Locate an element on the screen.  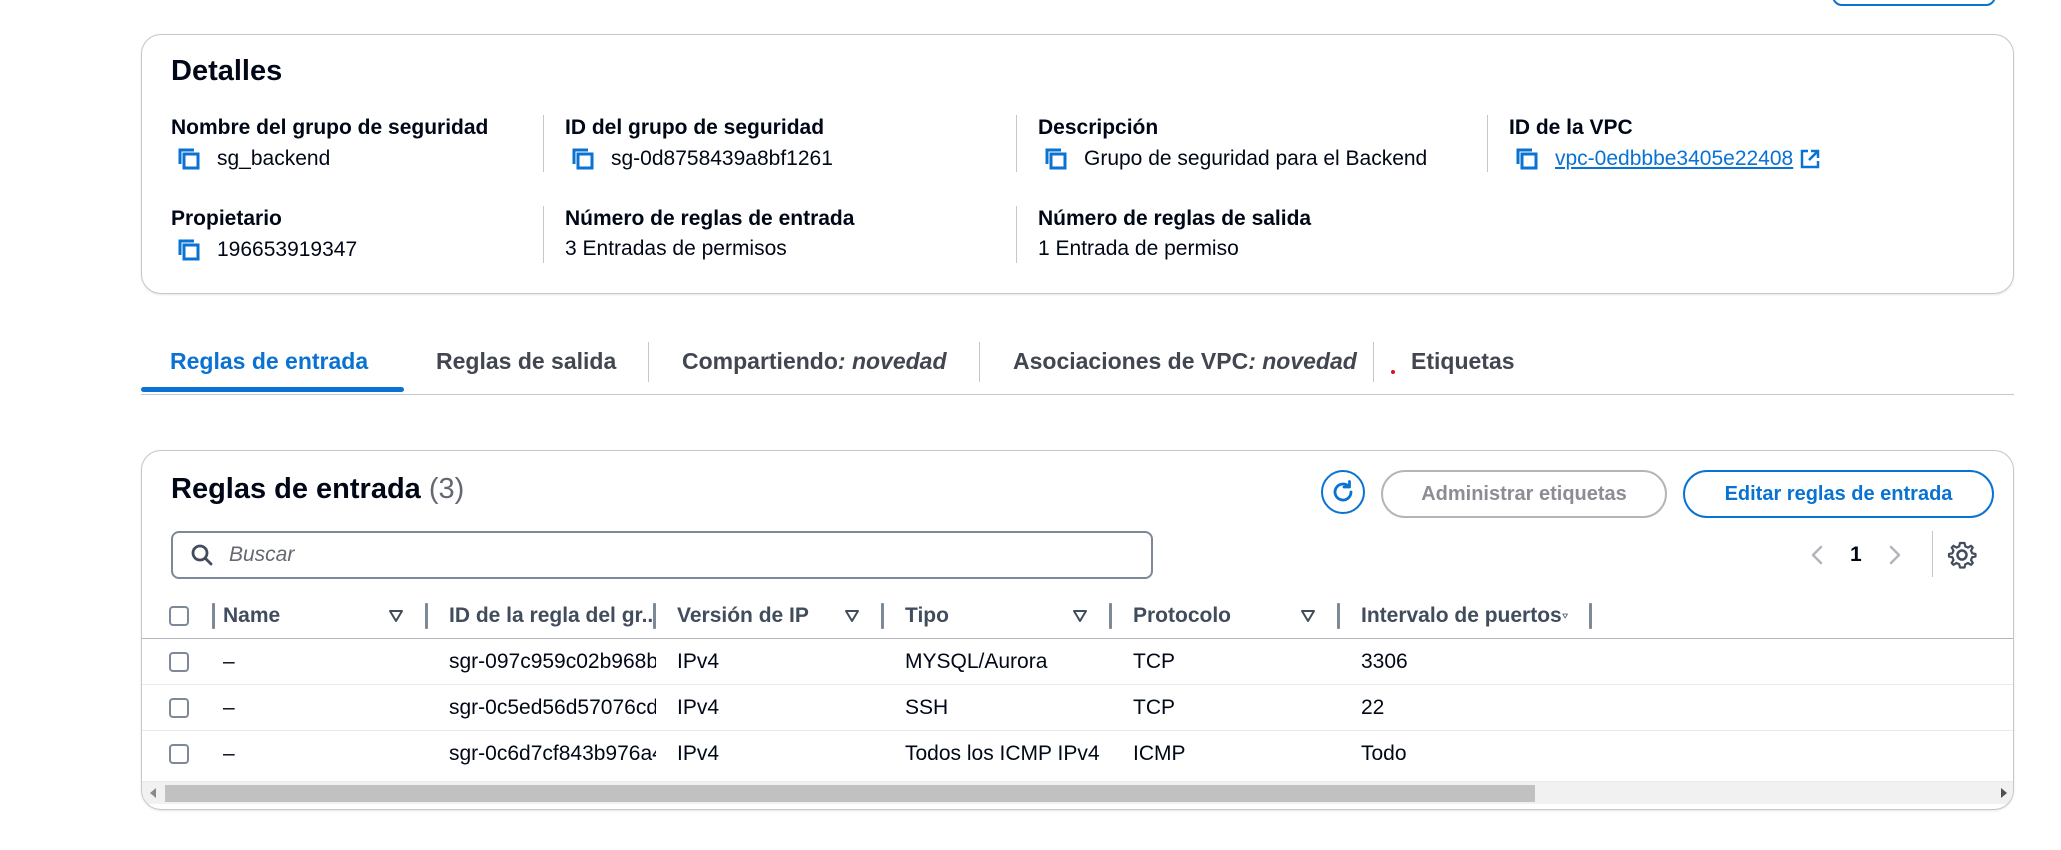
tab-sharing: Compartiendo : novedad is located at coordinates (814, 361).